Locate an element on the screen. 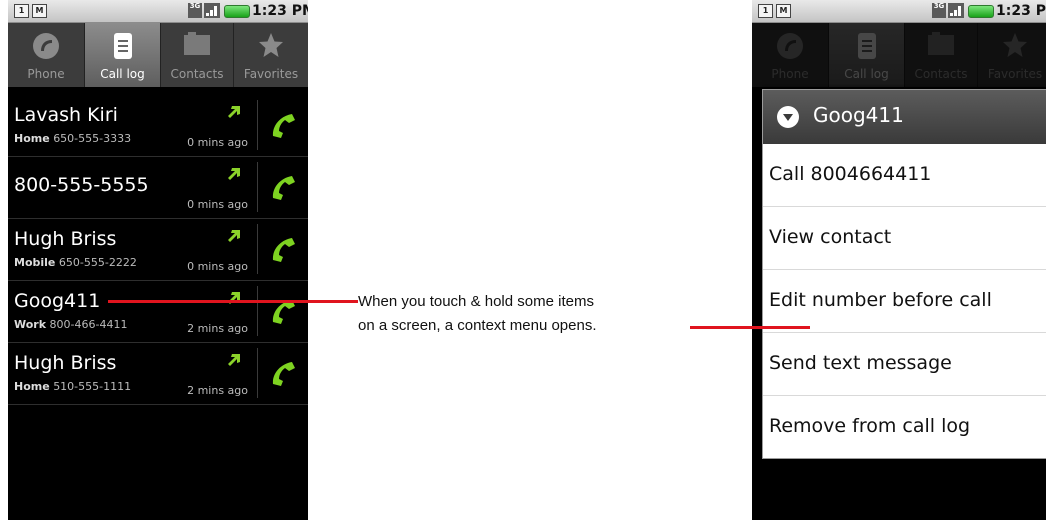 The image size is (1046, 520). caller-detail: Mobile 650-555-2222 is located at coordinates (75, 262).